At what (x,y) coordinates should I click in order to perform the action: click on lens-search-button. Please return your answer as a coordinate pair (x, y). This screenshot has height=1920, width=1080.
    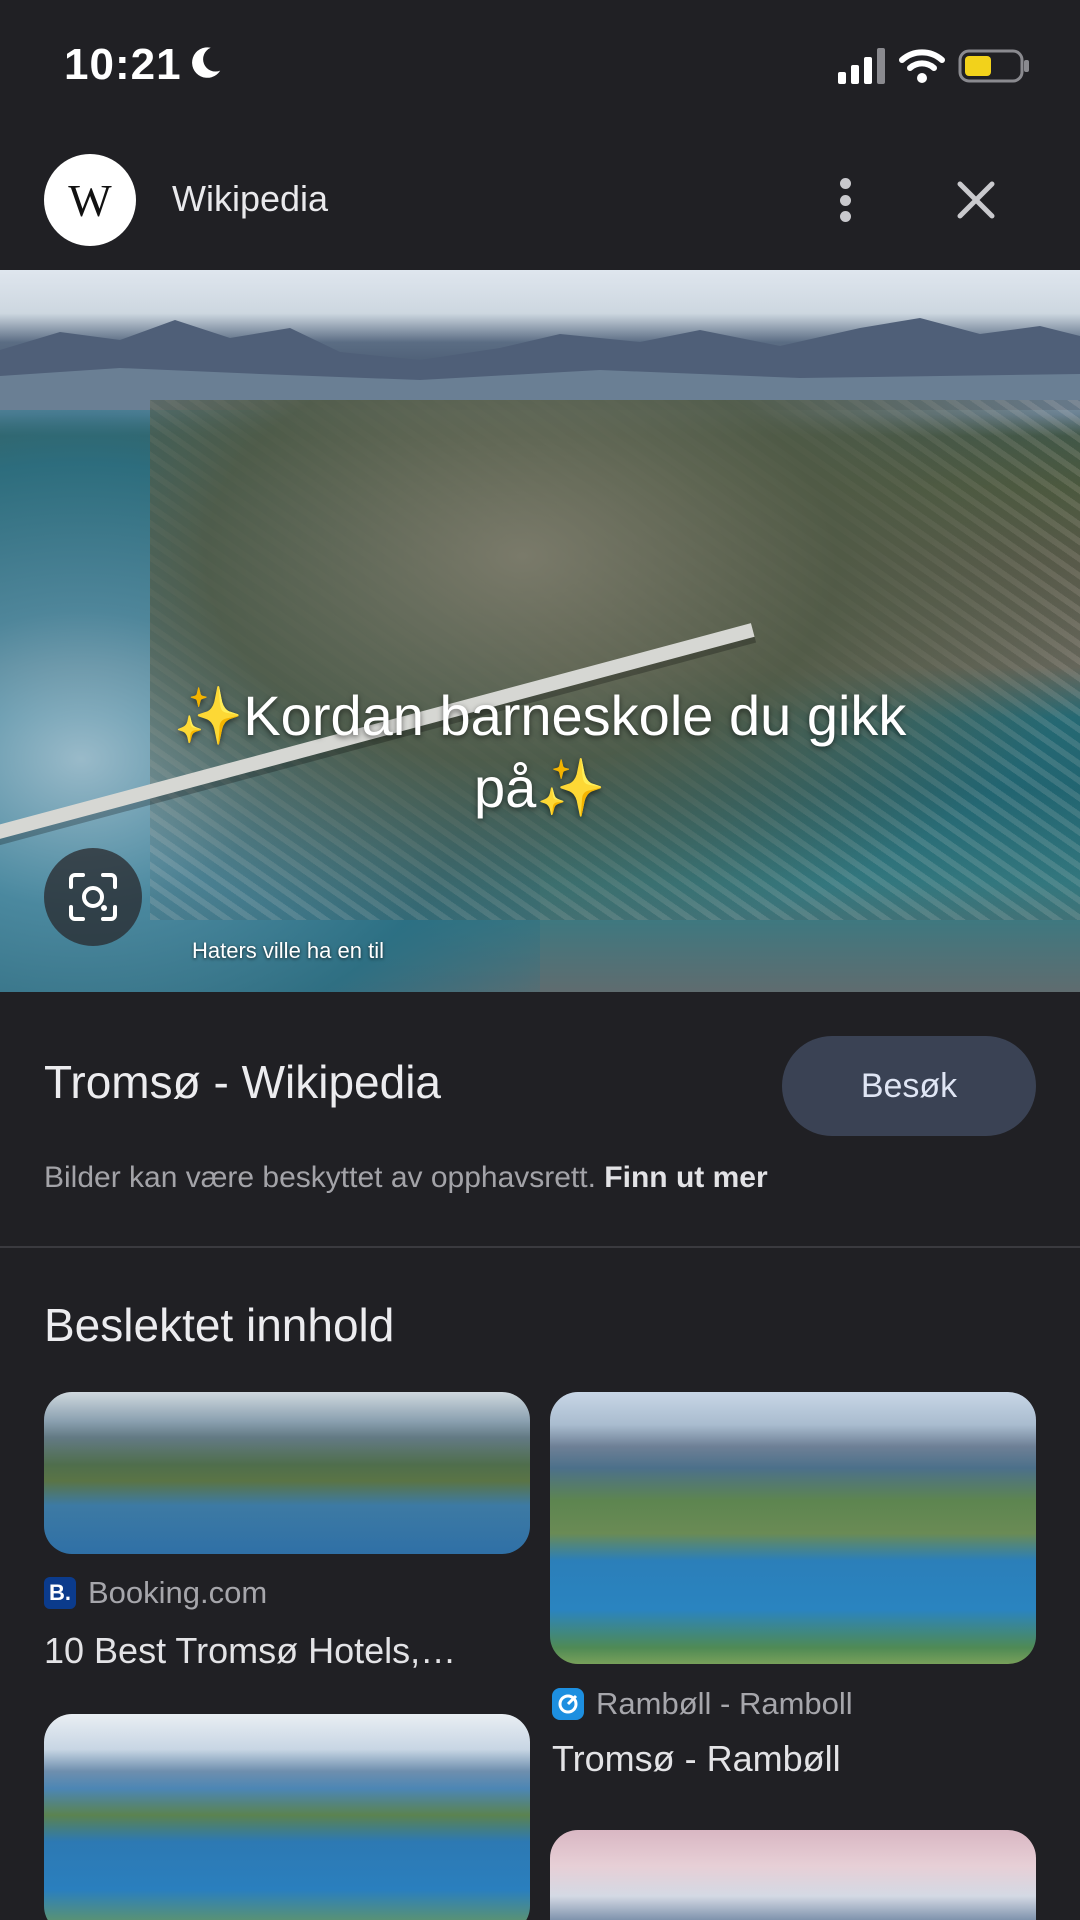
    Looking at the image, I should click on (93, 897).